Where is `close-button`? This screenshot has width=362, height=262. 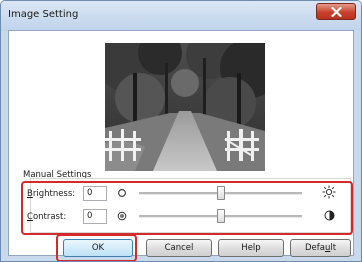
close-button is located at coordinates (336, 11).